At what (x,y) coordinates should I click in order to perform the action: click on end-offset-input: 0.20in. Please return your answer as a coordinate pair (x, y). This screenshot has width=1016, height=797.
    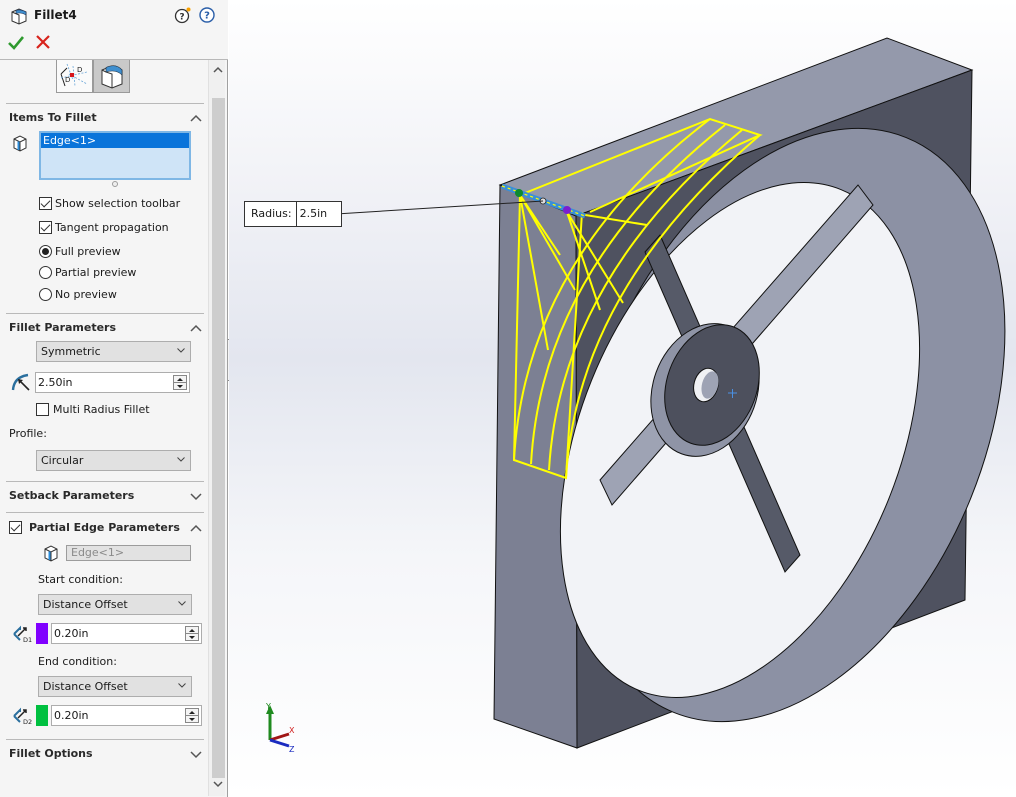
    Looking at the image, I should click on (126, 715).